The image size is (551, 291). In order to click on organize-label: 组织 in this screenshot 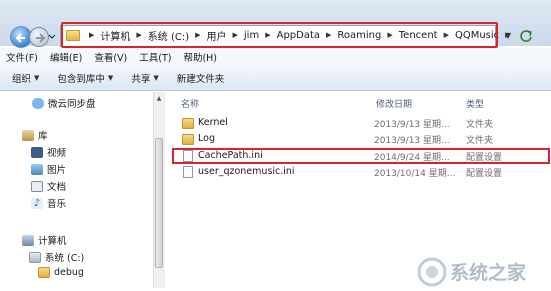, I will do `click(22, 79)`.